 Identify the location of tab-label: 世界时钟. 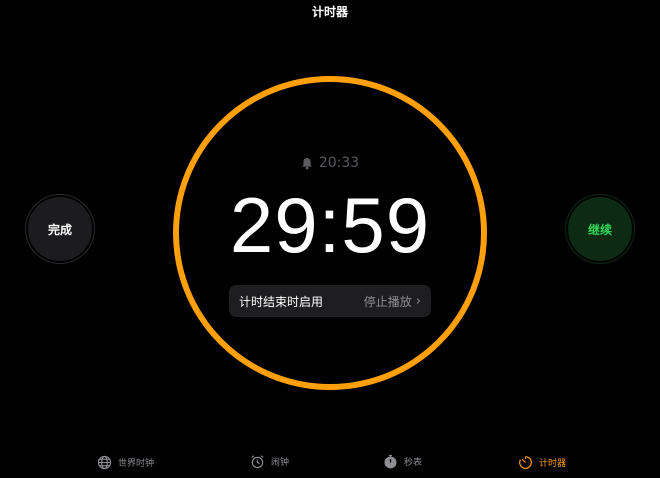
(136, 464).